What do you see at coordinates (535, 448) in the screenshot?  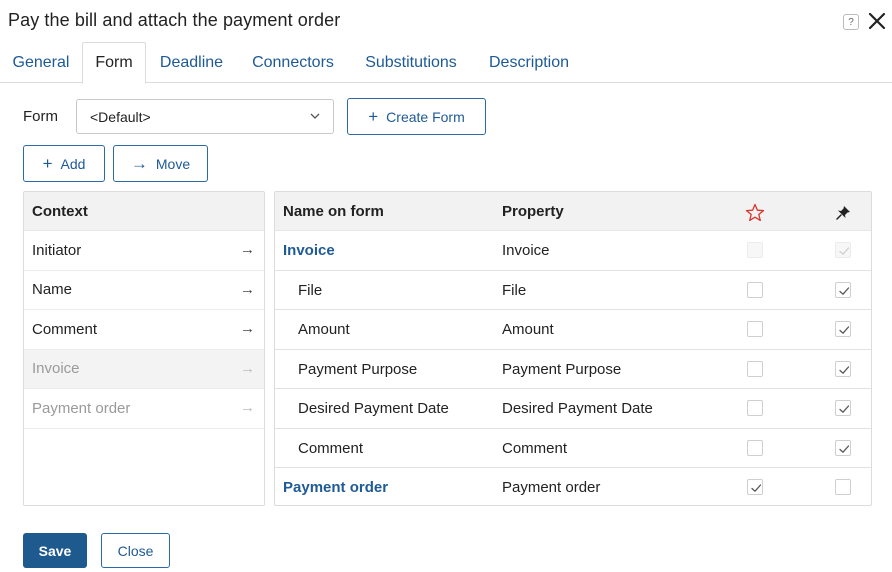 I see `field-property: Comment` at bounding box center [535, 448].